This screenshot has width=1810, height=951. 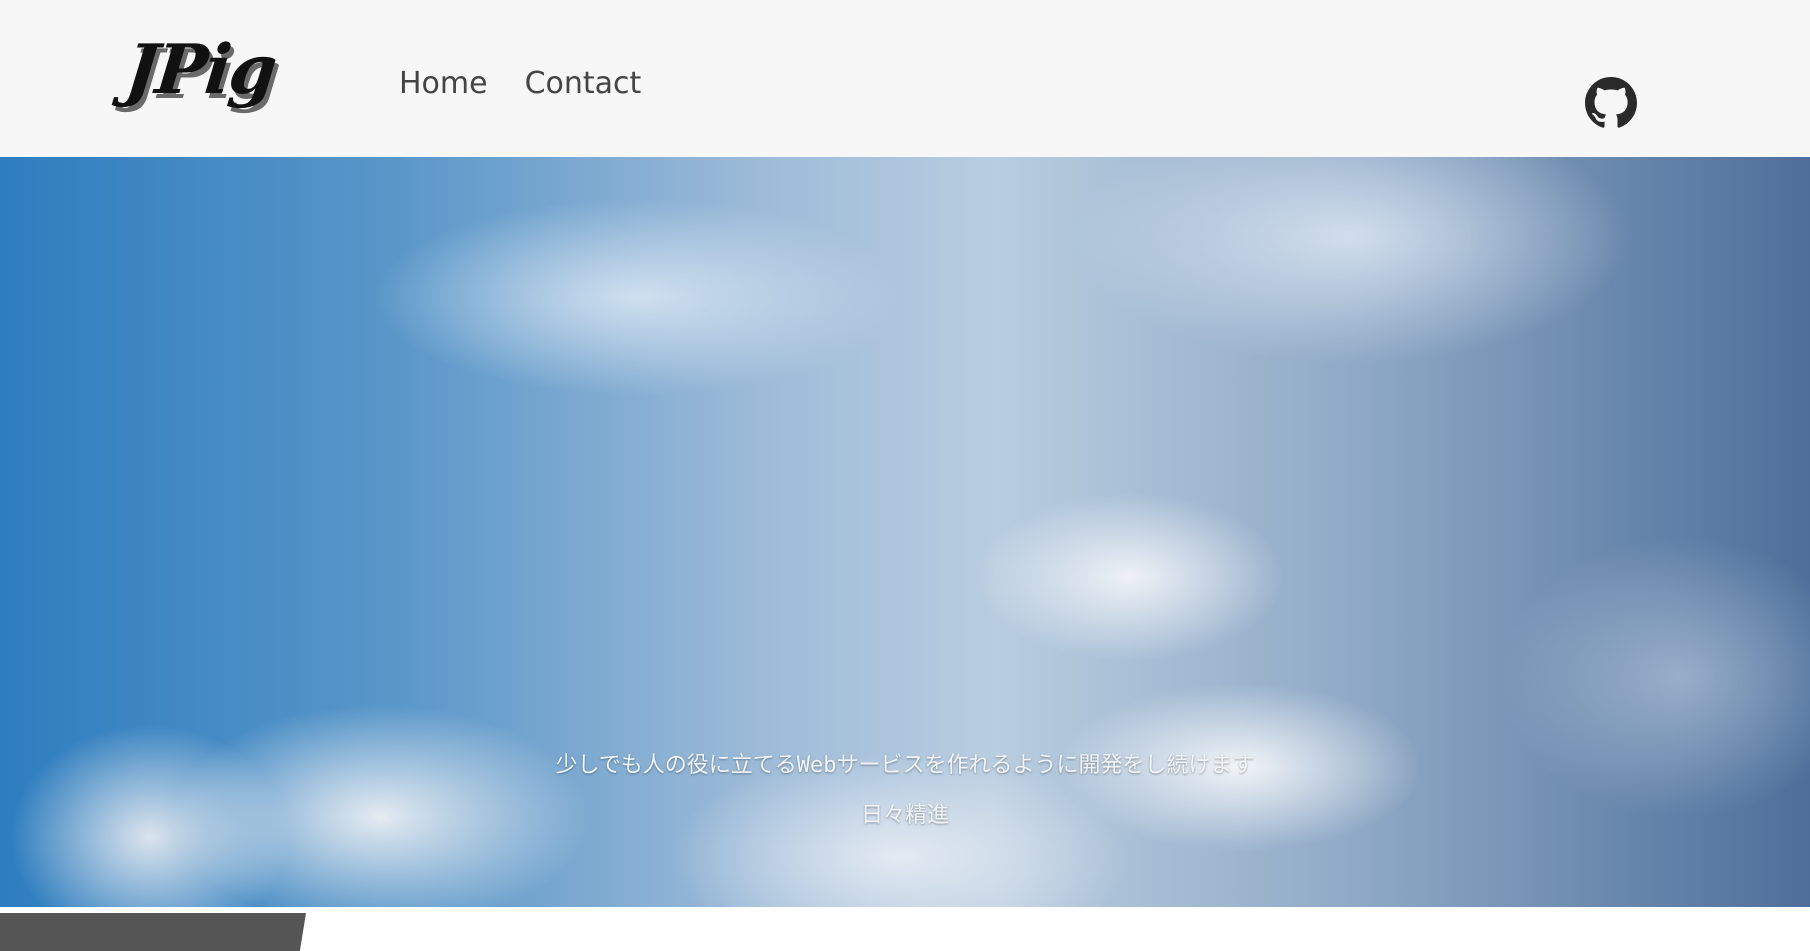 I want to click on github-icon, so click(x=1611, y=103).